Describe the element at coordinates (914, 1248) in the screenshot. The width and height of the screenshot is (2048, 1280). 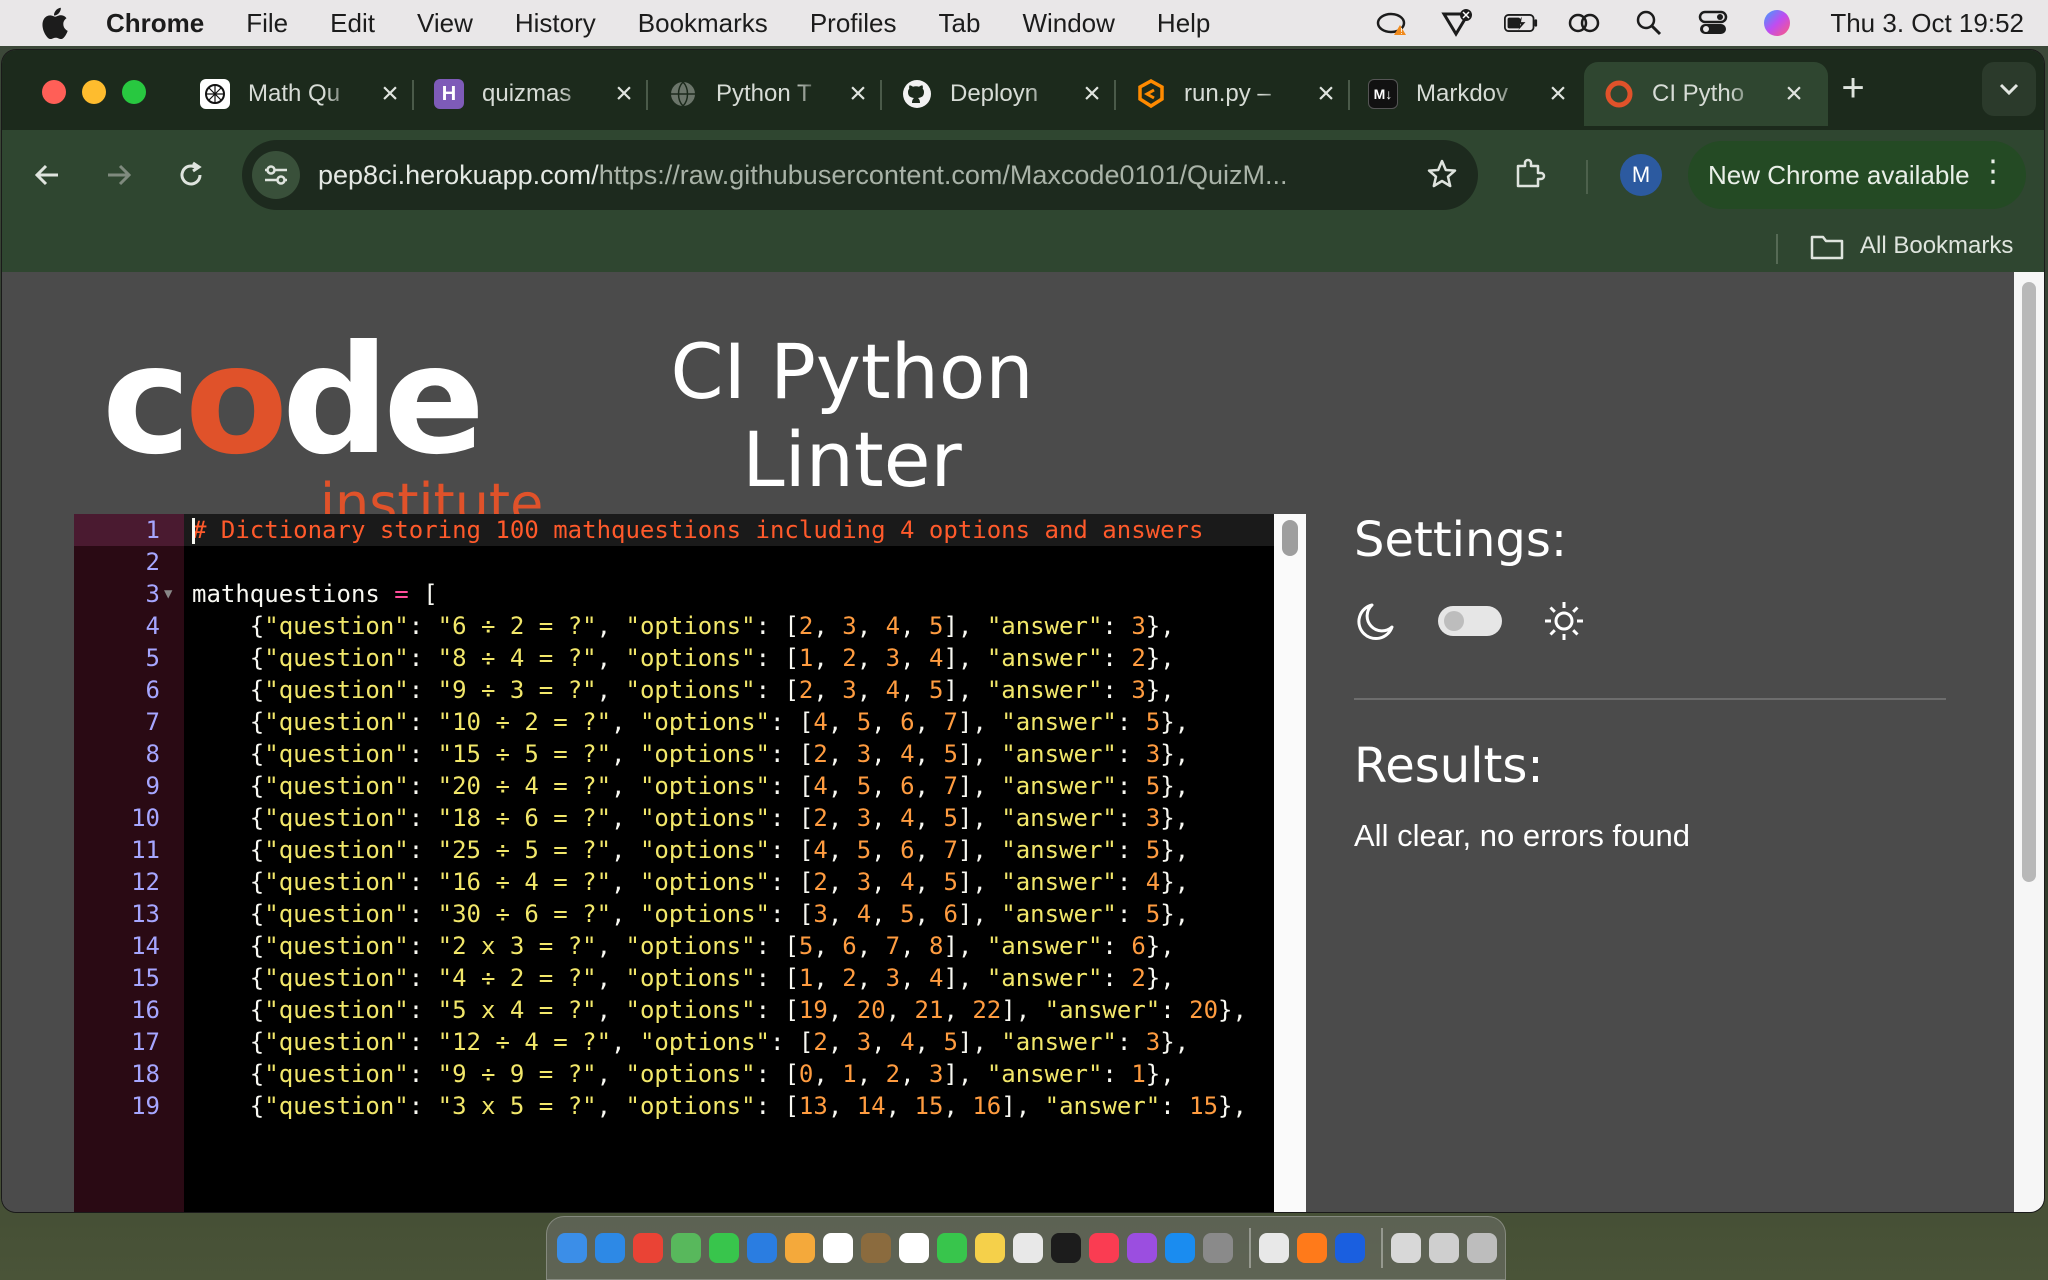
I see `reminders-icon` at that location.